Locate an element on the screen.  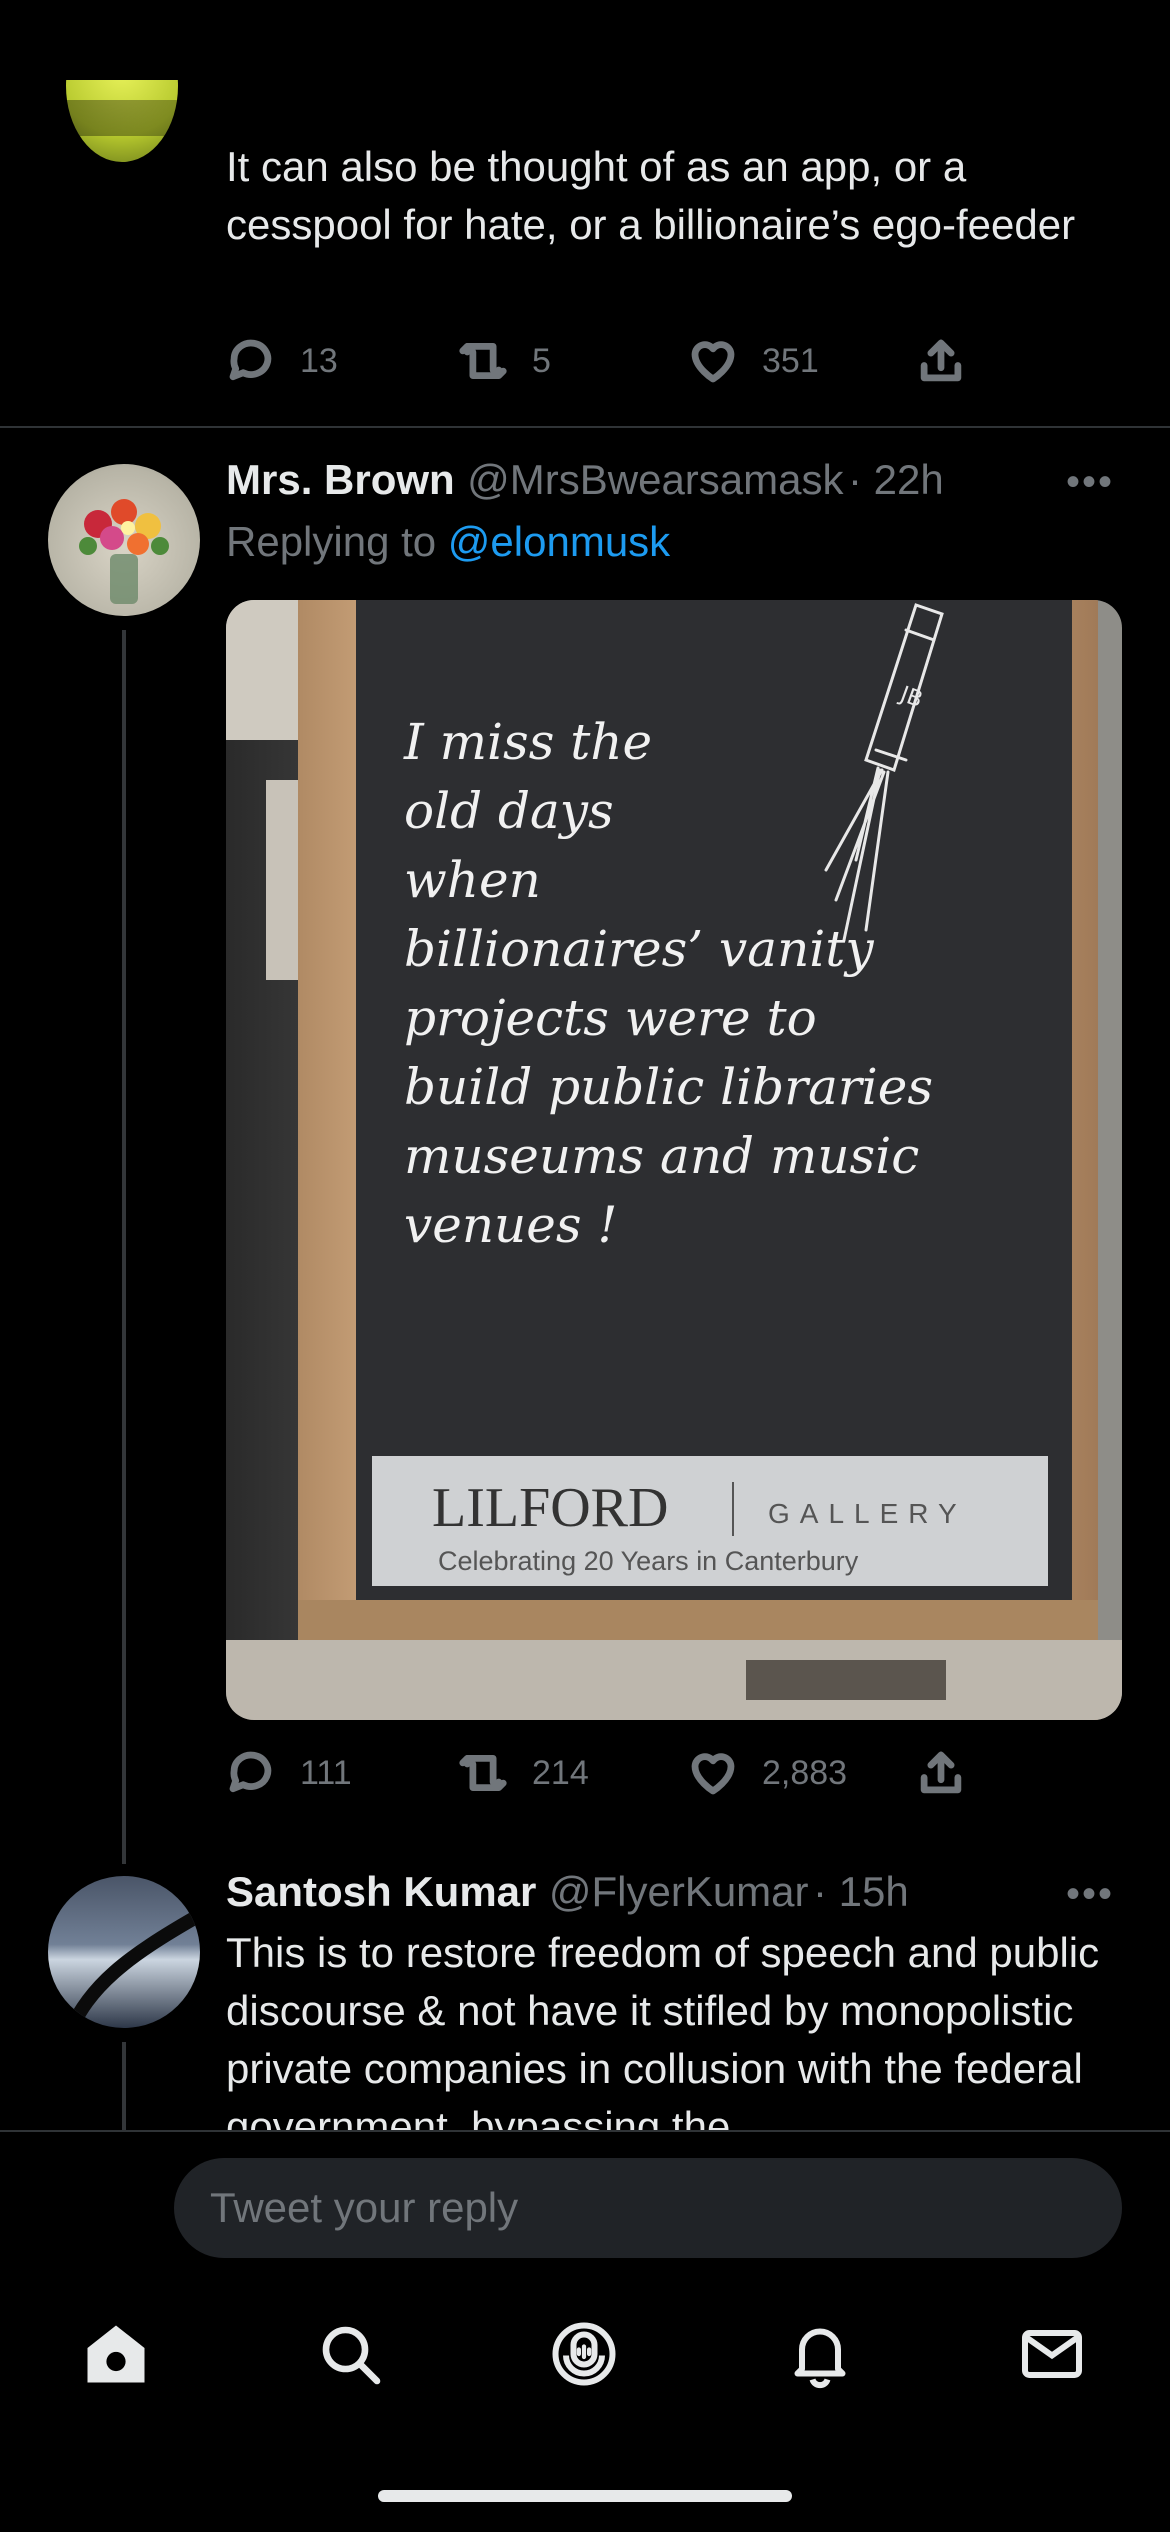
sign-brand: LILFORD is located at coordinates (550, 1508).